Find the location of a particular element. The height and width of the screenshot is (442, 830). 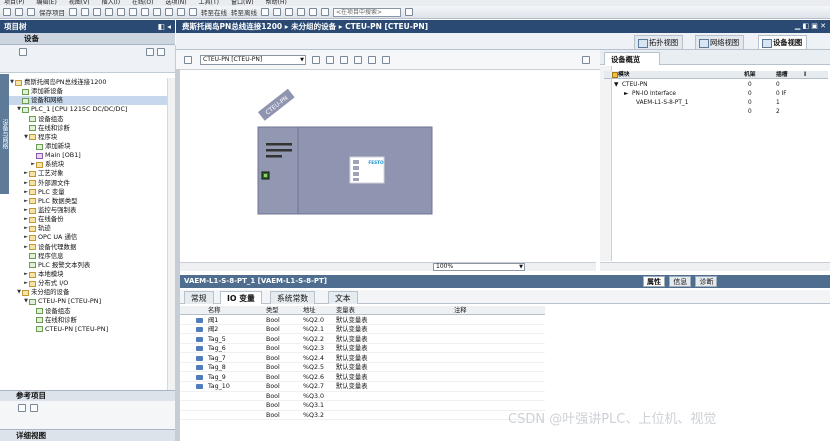

io-table-row: Tag_8 Bool %Q2.5 默认变量表 is located at coordinates (362, 368).